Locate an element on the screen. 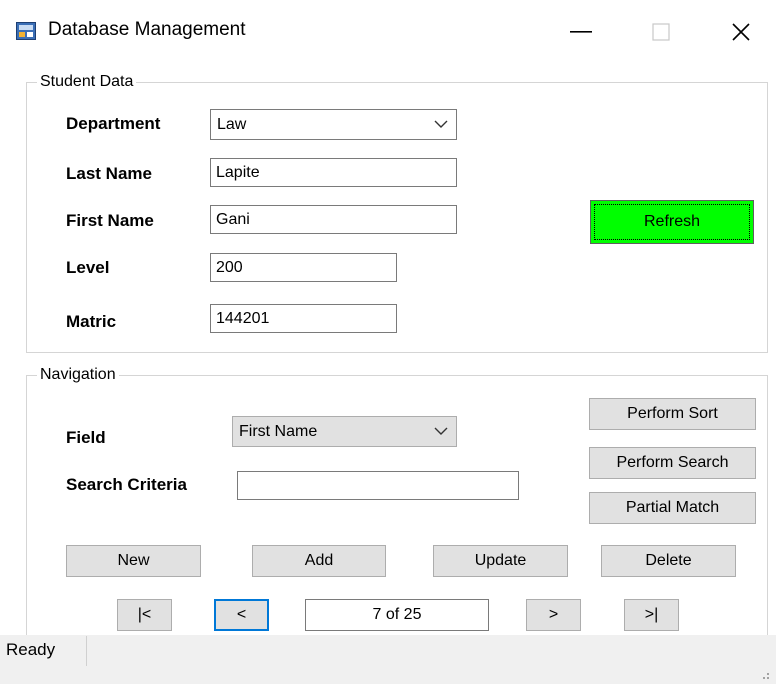 The height and width of the screenshot is (684, 776). update-button: Update is located at coordinates (500, 561).